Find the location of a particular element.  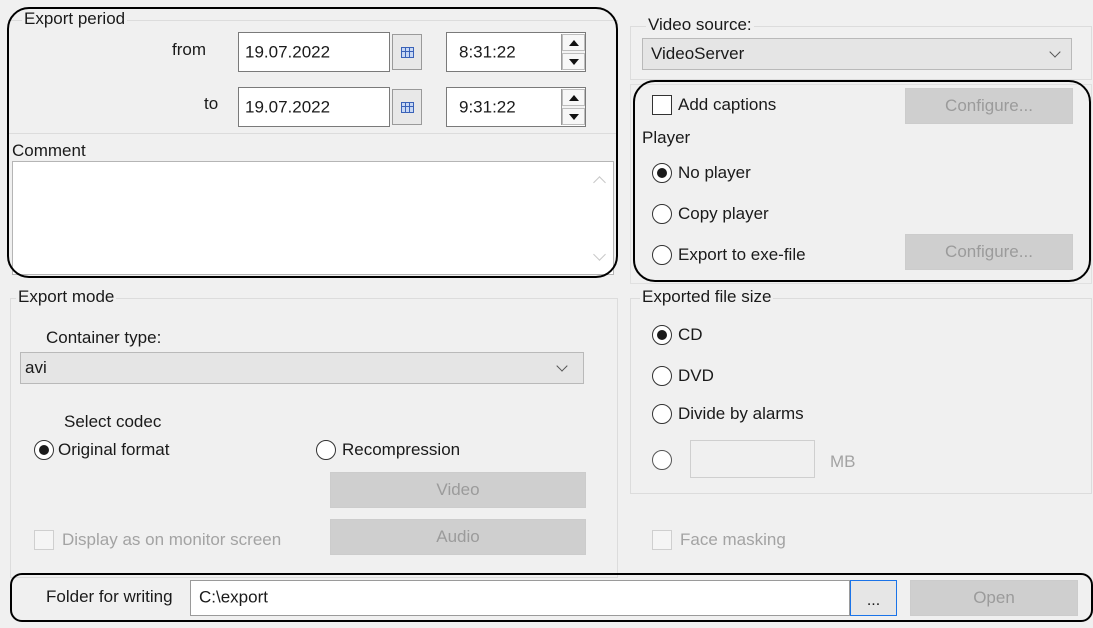

codec-recompression-radio is located at coordinates (326, 450).